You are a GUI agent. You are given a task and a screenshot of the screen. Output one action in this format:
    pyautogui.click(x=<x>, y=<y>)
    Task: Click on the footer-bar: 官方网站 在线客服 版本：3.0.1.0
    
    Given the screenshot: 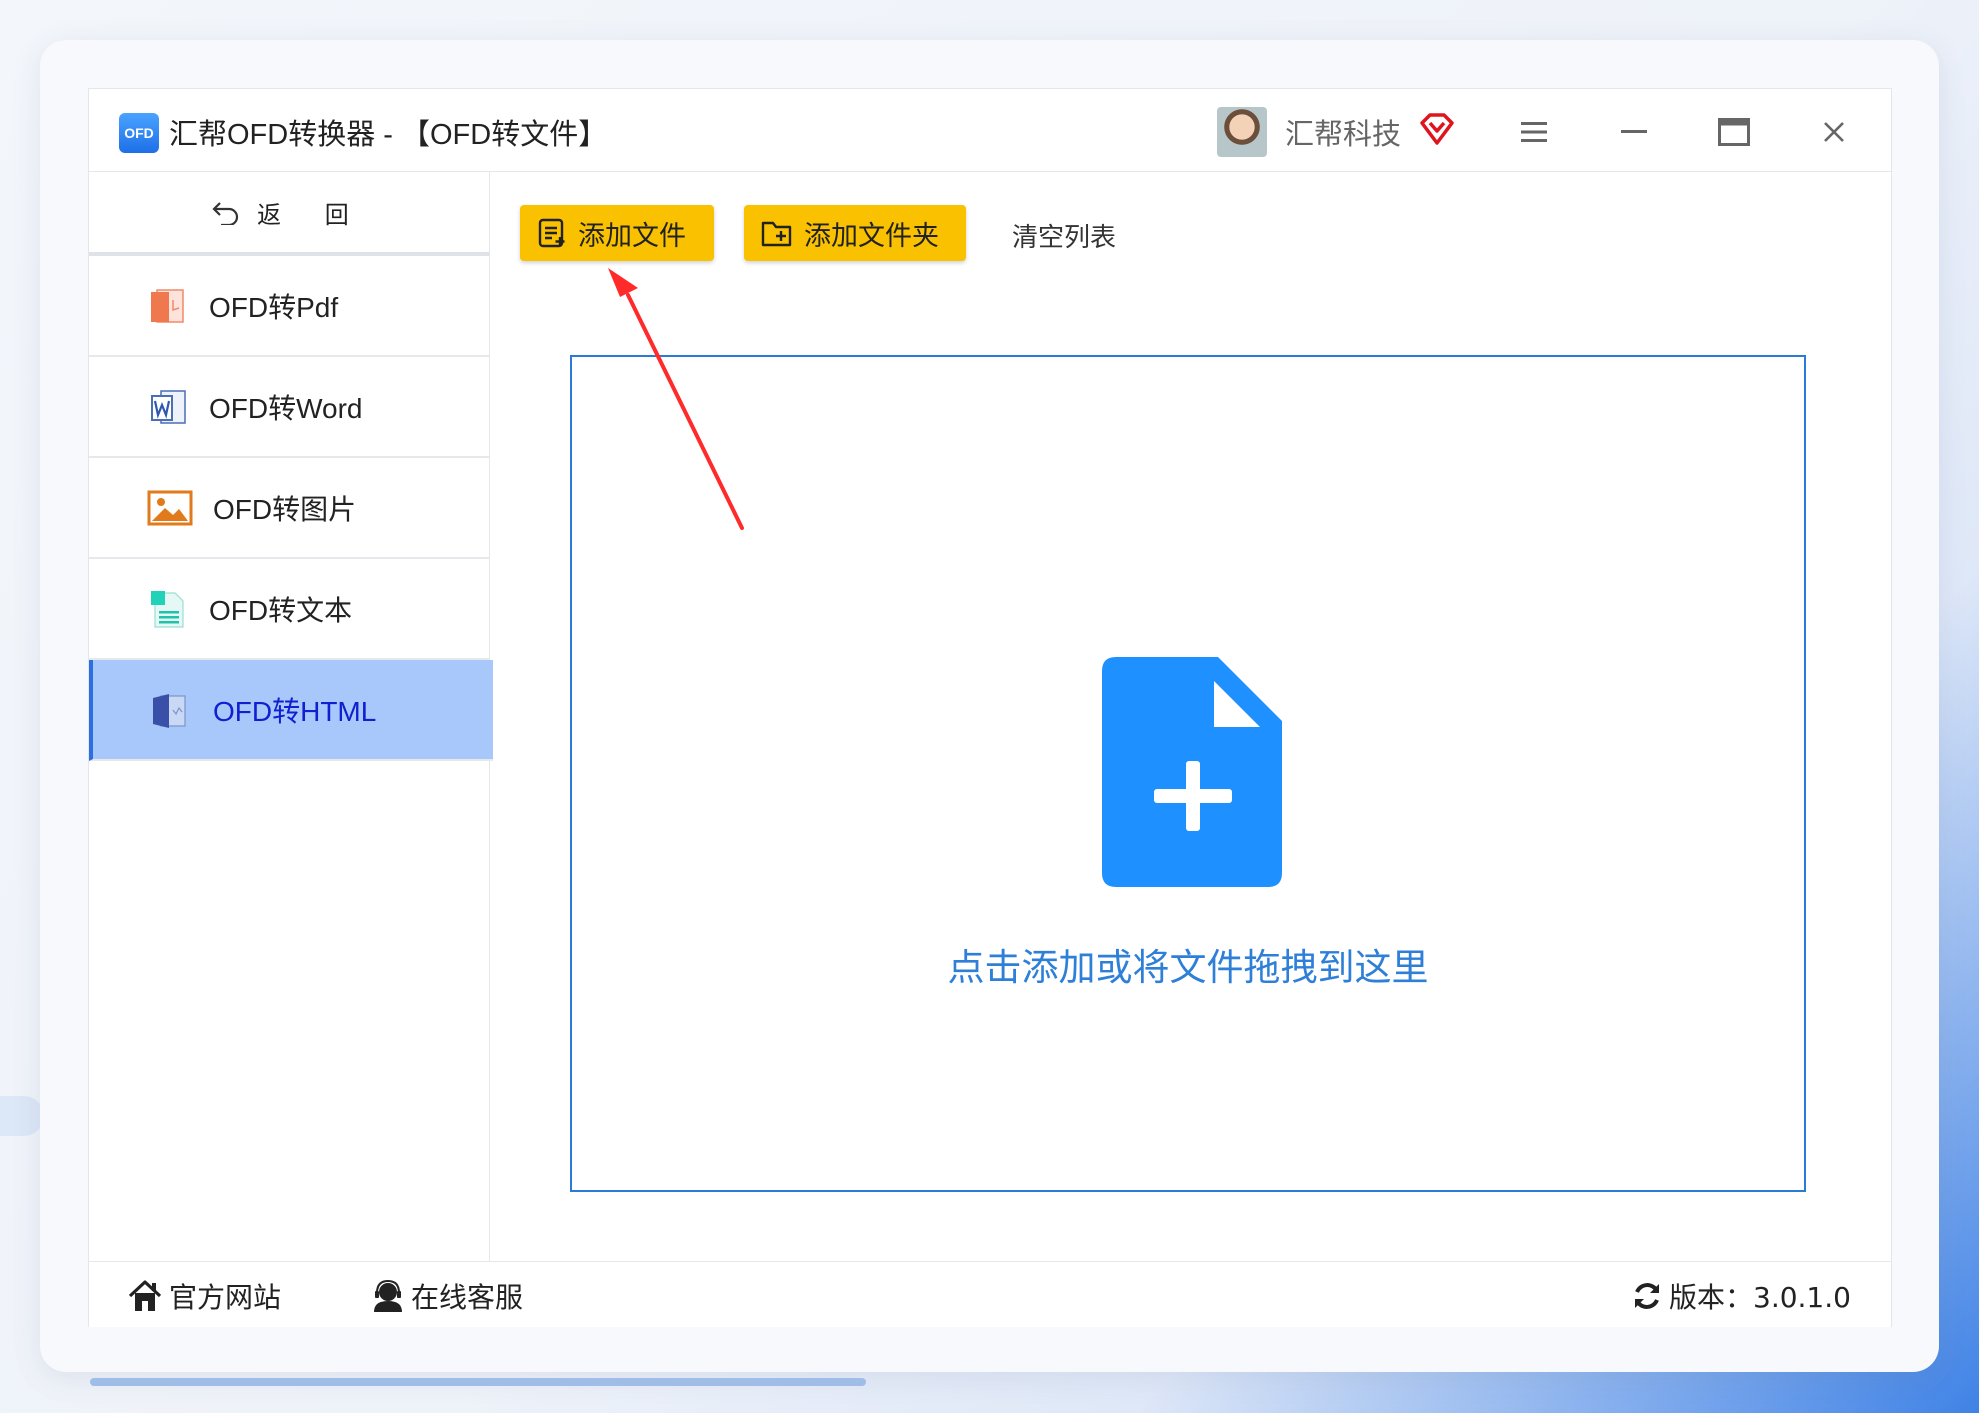 What is the action you would take?
    pyautogui.click(x=990, y=1294)
    